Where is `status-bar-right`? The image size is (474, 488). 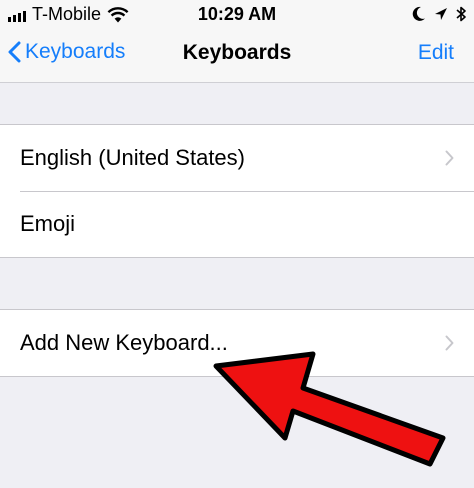 status-bar-right is located at coordinates (439, 14).